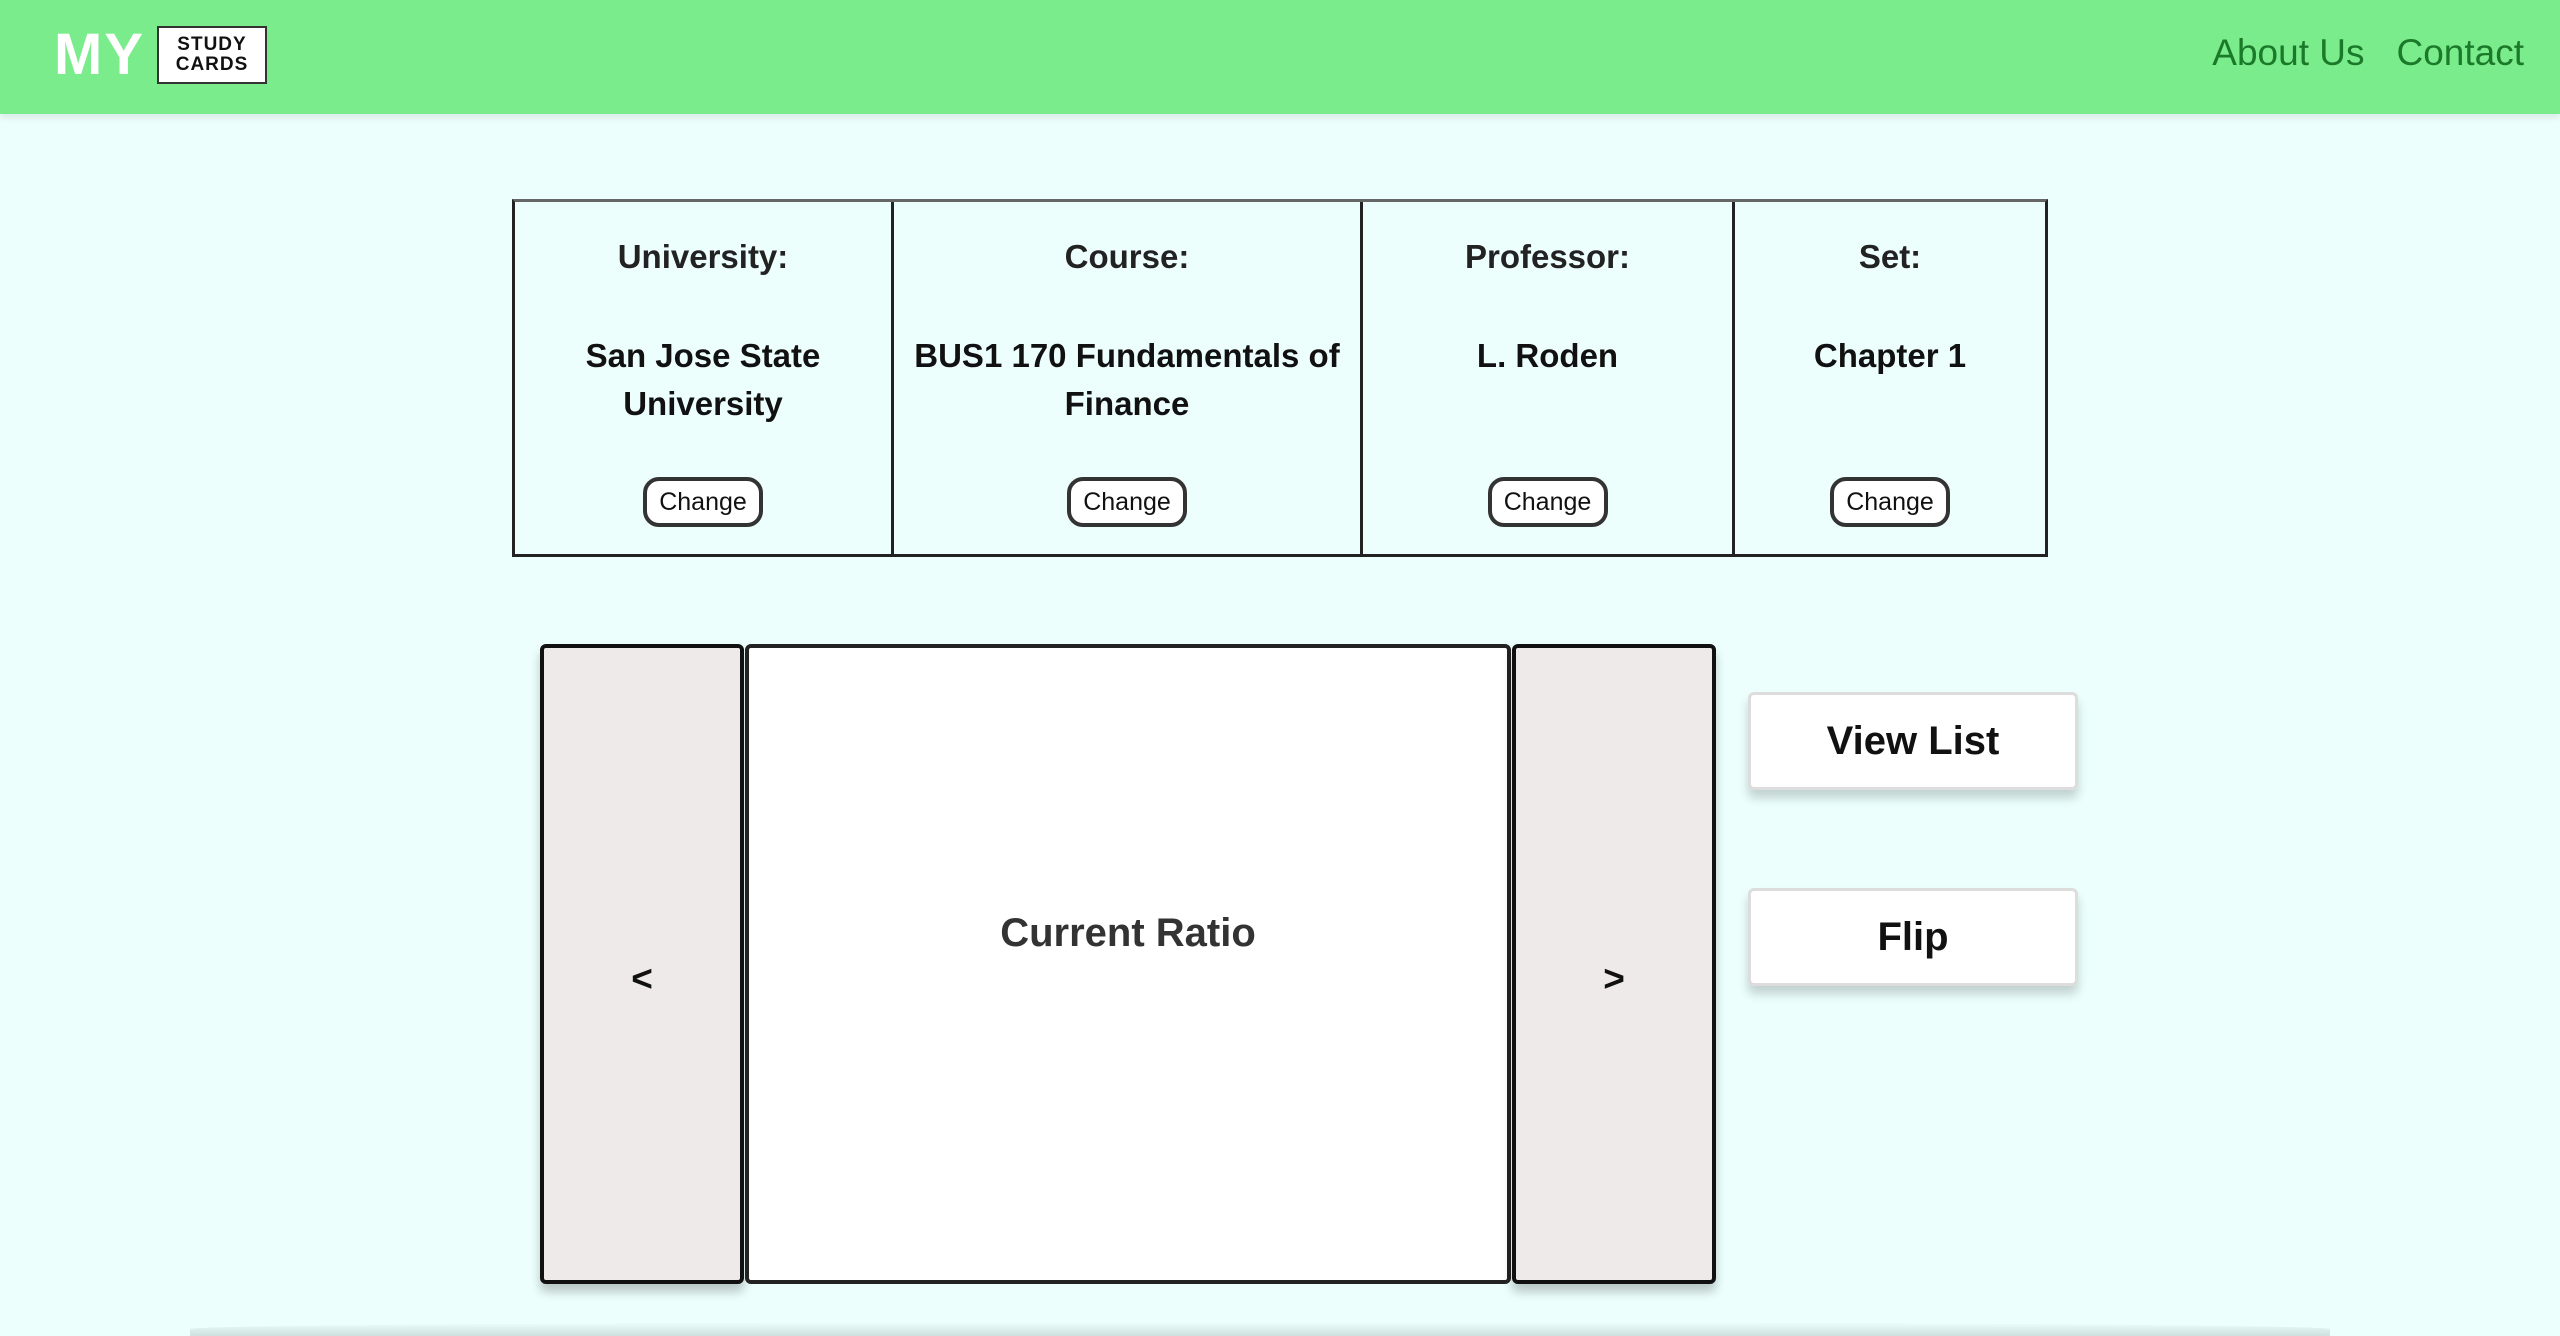 The width and height of the screenshot is (2560, 1336). Describe the element at coordinates (1260, 1329) in the screenshot. I see `bottom-panel-shadow` at that location.